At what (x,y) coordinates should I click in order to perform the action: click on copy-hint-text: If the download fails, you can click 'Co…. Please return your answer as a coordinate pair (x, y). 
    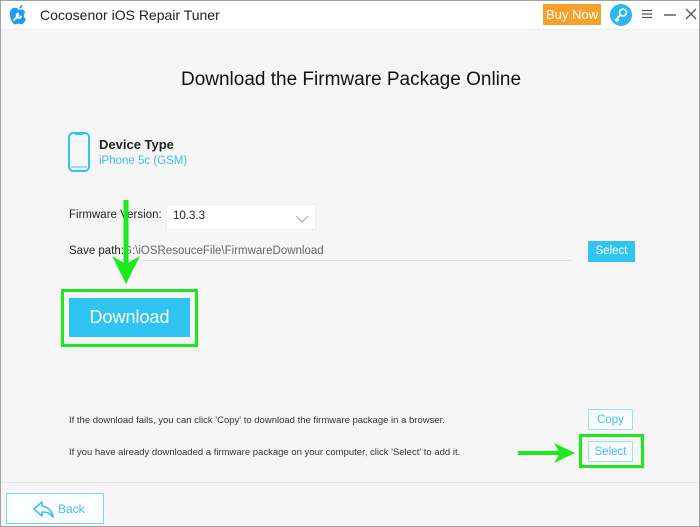
    Looking at the image, I should click on (257, 420).